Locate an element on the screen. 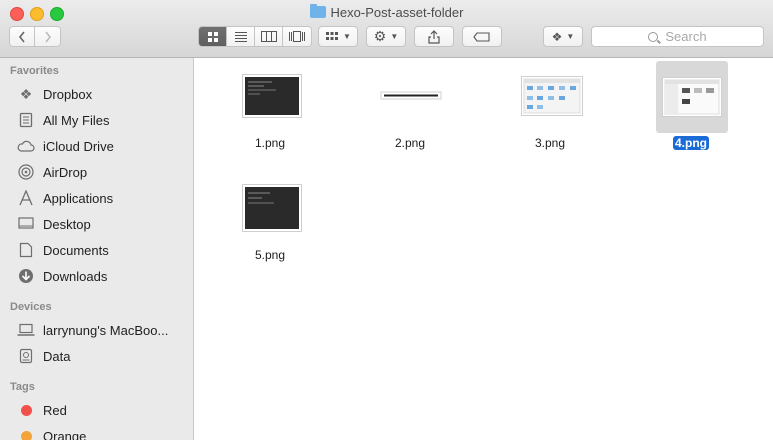 This screenshot has height=440, width=773. applications-icon is located at coordinates (26, 198).